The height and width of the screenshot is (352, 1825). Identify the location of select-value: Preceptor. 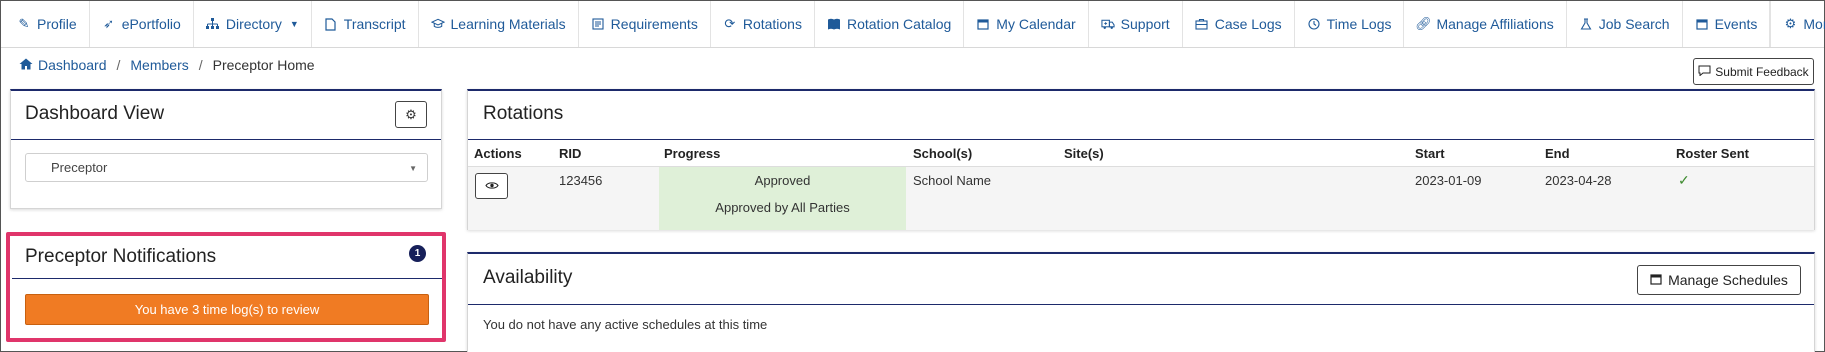
(79, 167).